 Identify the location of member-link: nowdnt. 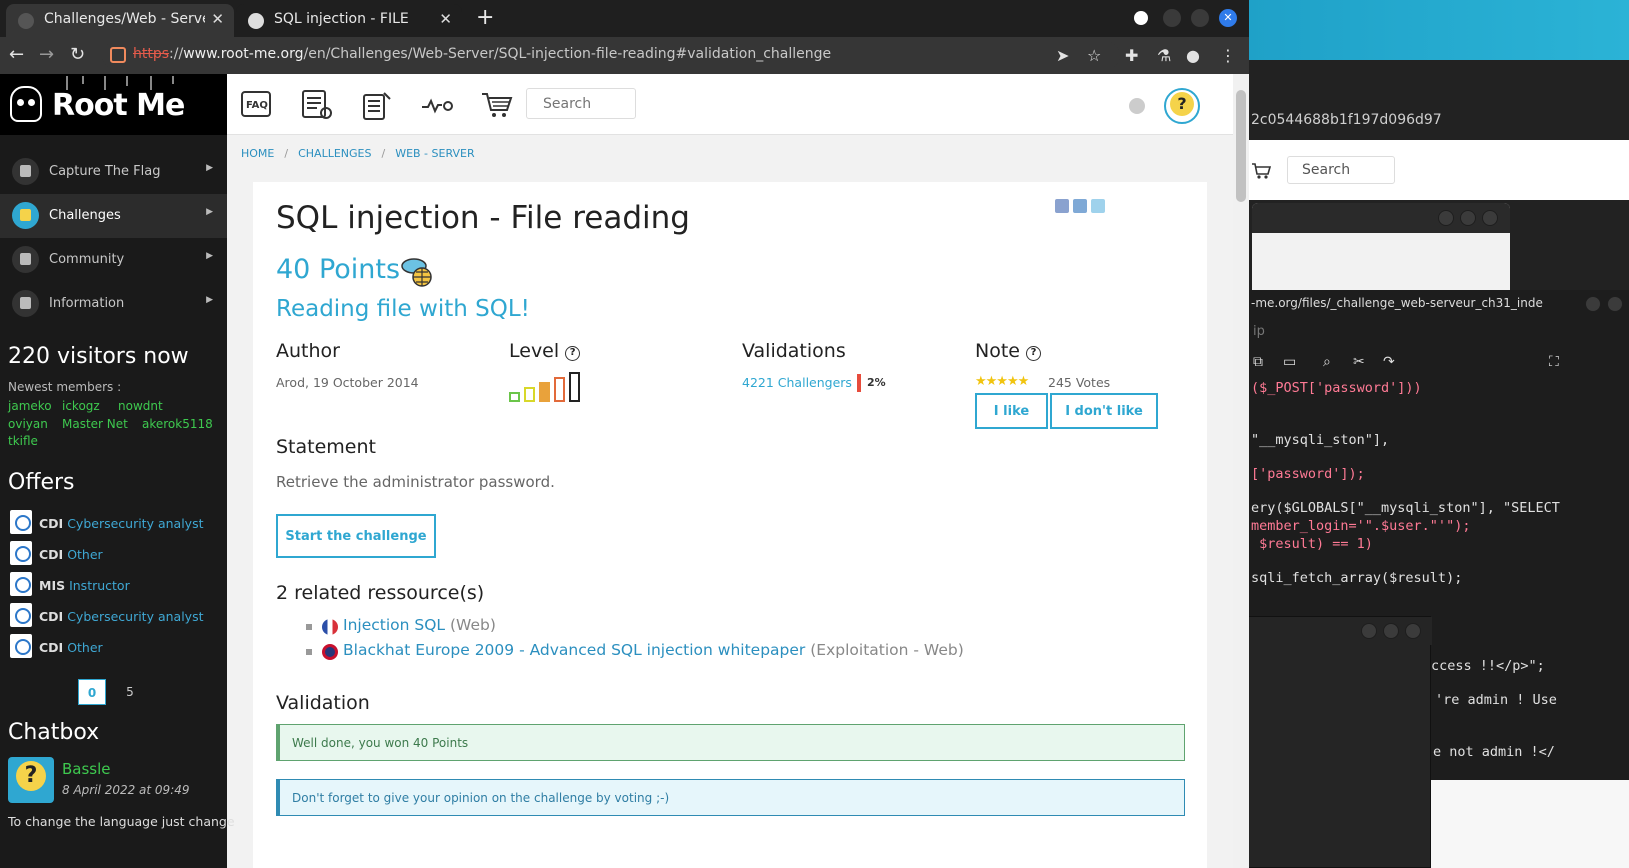
(140, 407).